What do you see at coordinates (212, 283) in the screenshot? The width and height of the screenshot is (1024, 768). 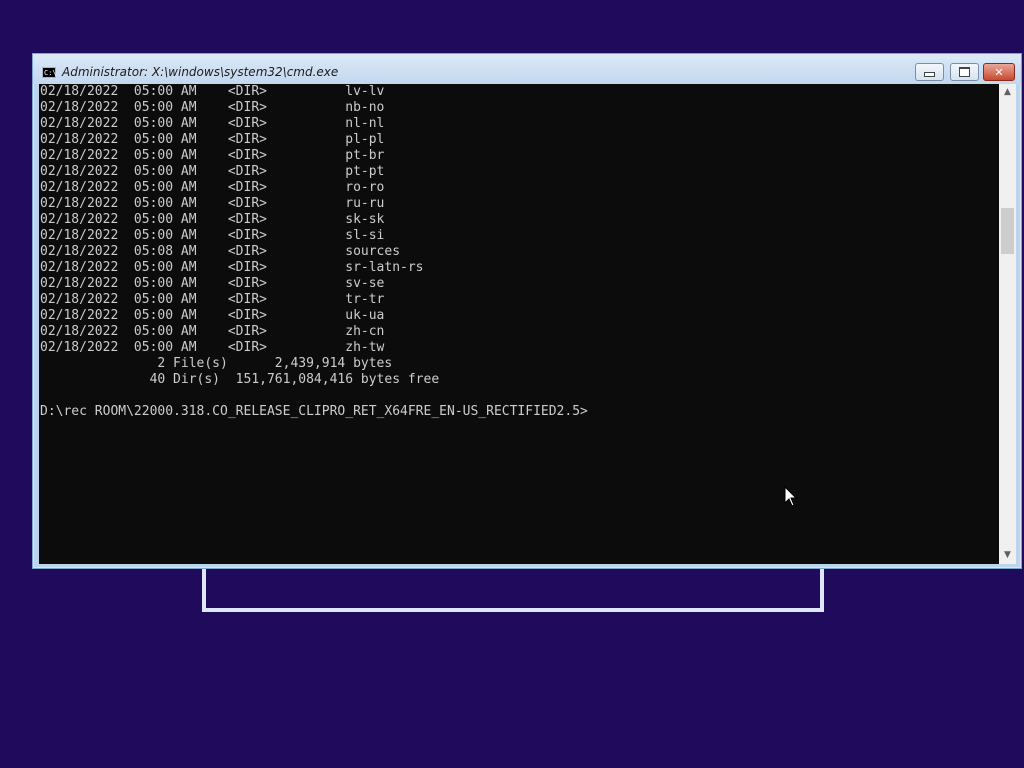 I see `console-line: 02/18/2022 05:00 AM <DIR> sv-se` at bounding box center [212, 283].